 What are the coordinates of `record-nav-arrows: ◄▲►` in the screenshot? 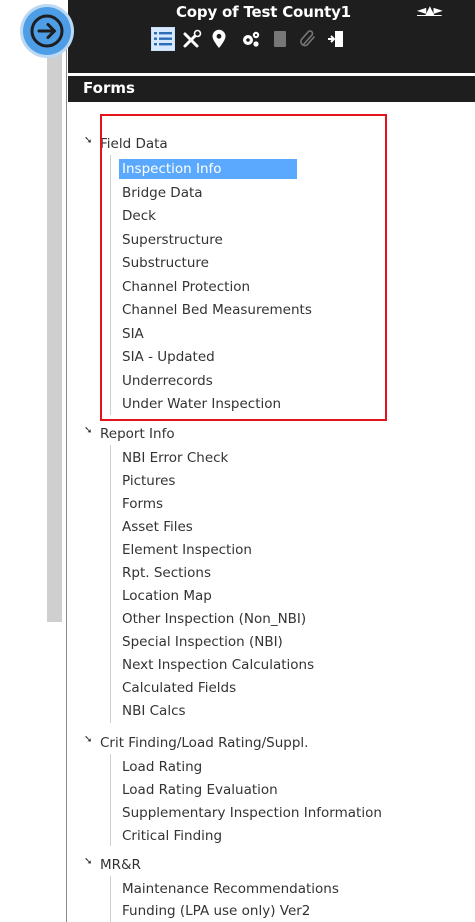 It's located at (430, 10).